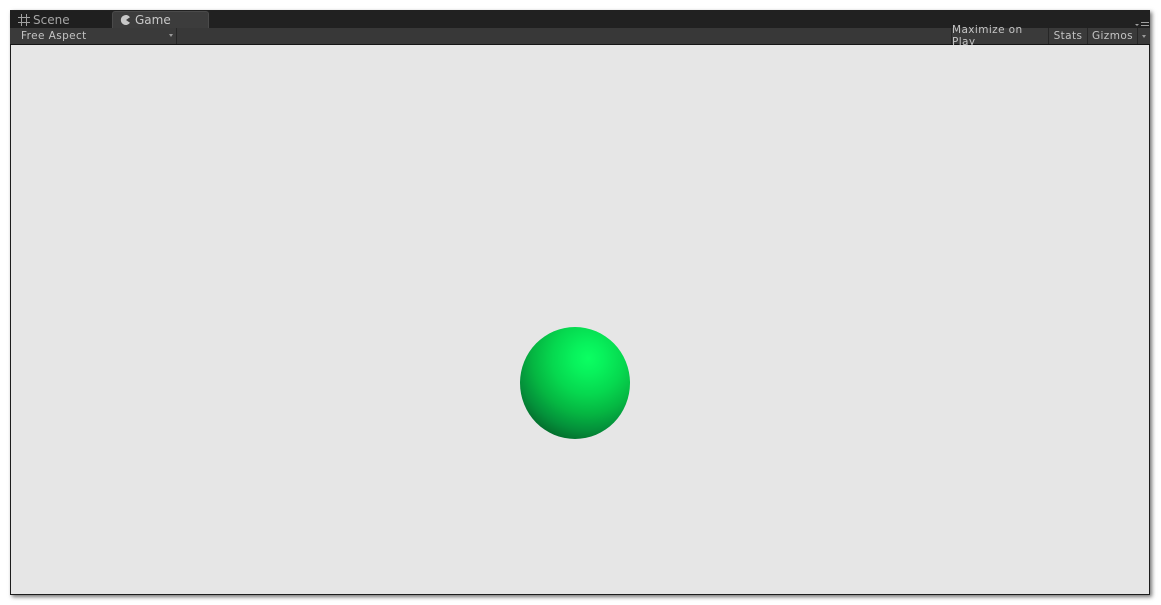 Image resolution: width=1161 pixels, height=605 pixels. I want to click on aspect-dropdown: Free Aspect, so click(93, 36).